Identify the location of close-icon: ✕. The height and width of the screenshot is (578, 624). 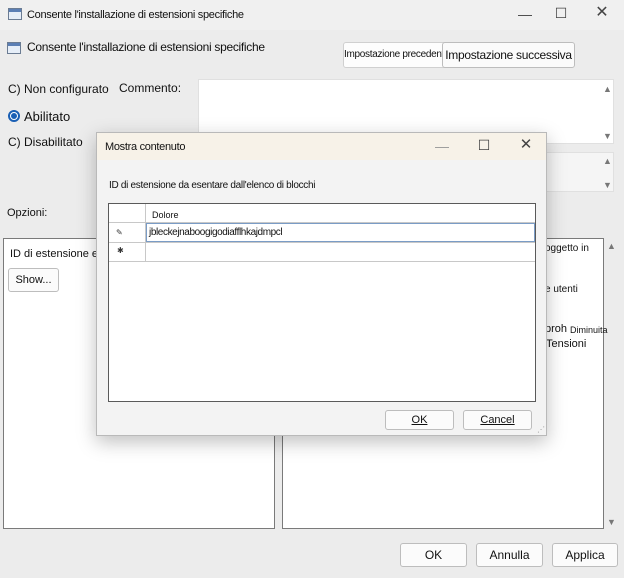
(602, 13).